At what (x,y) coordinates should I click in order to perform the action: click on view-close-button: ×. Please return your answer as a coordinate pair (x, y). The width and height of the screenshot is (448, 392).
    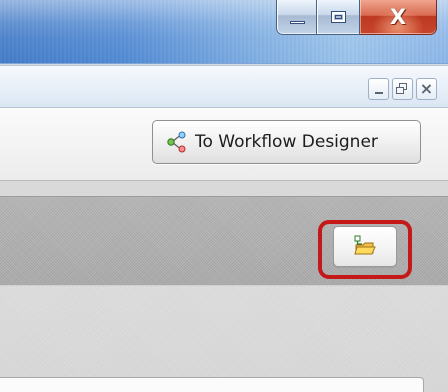
    Looking at the image, I should click on (426, 89).